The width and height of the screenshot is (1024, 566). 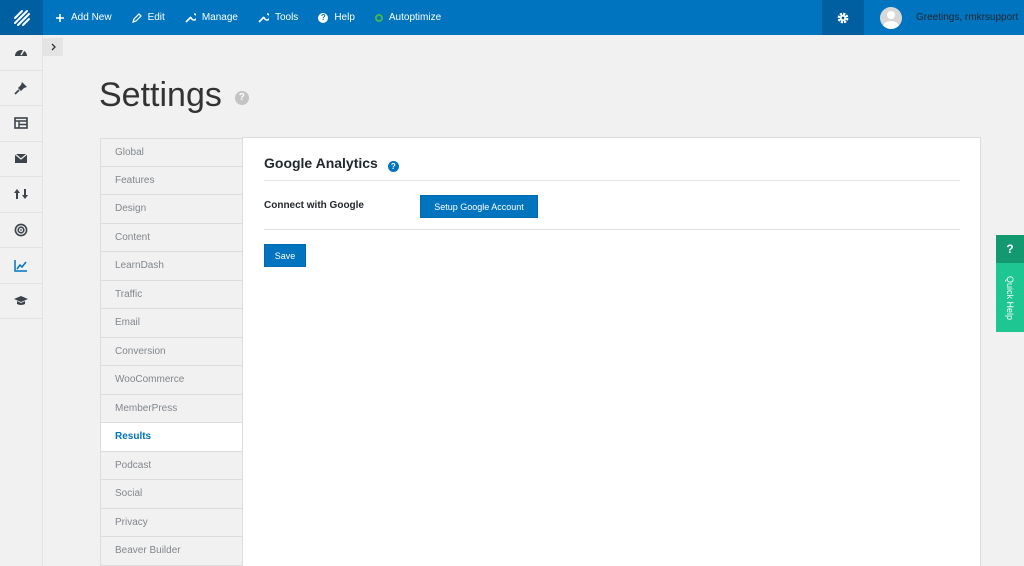 What do you see at coordinates (136, 17) in the screenshot?
I see `pencil-icon` at bounding box center [136, 17].